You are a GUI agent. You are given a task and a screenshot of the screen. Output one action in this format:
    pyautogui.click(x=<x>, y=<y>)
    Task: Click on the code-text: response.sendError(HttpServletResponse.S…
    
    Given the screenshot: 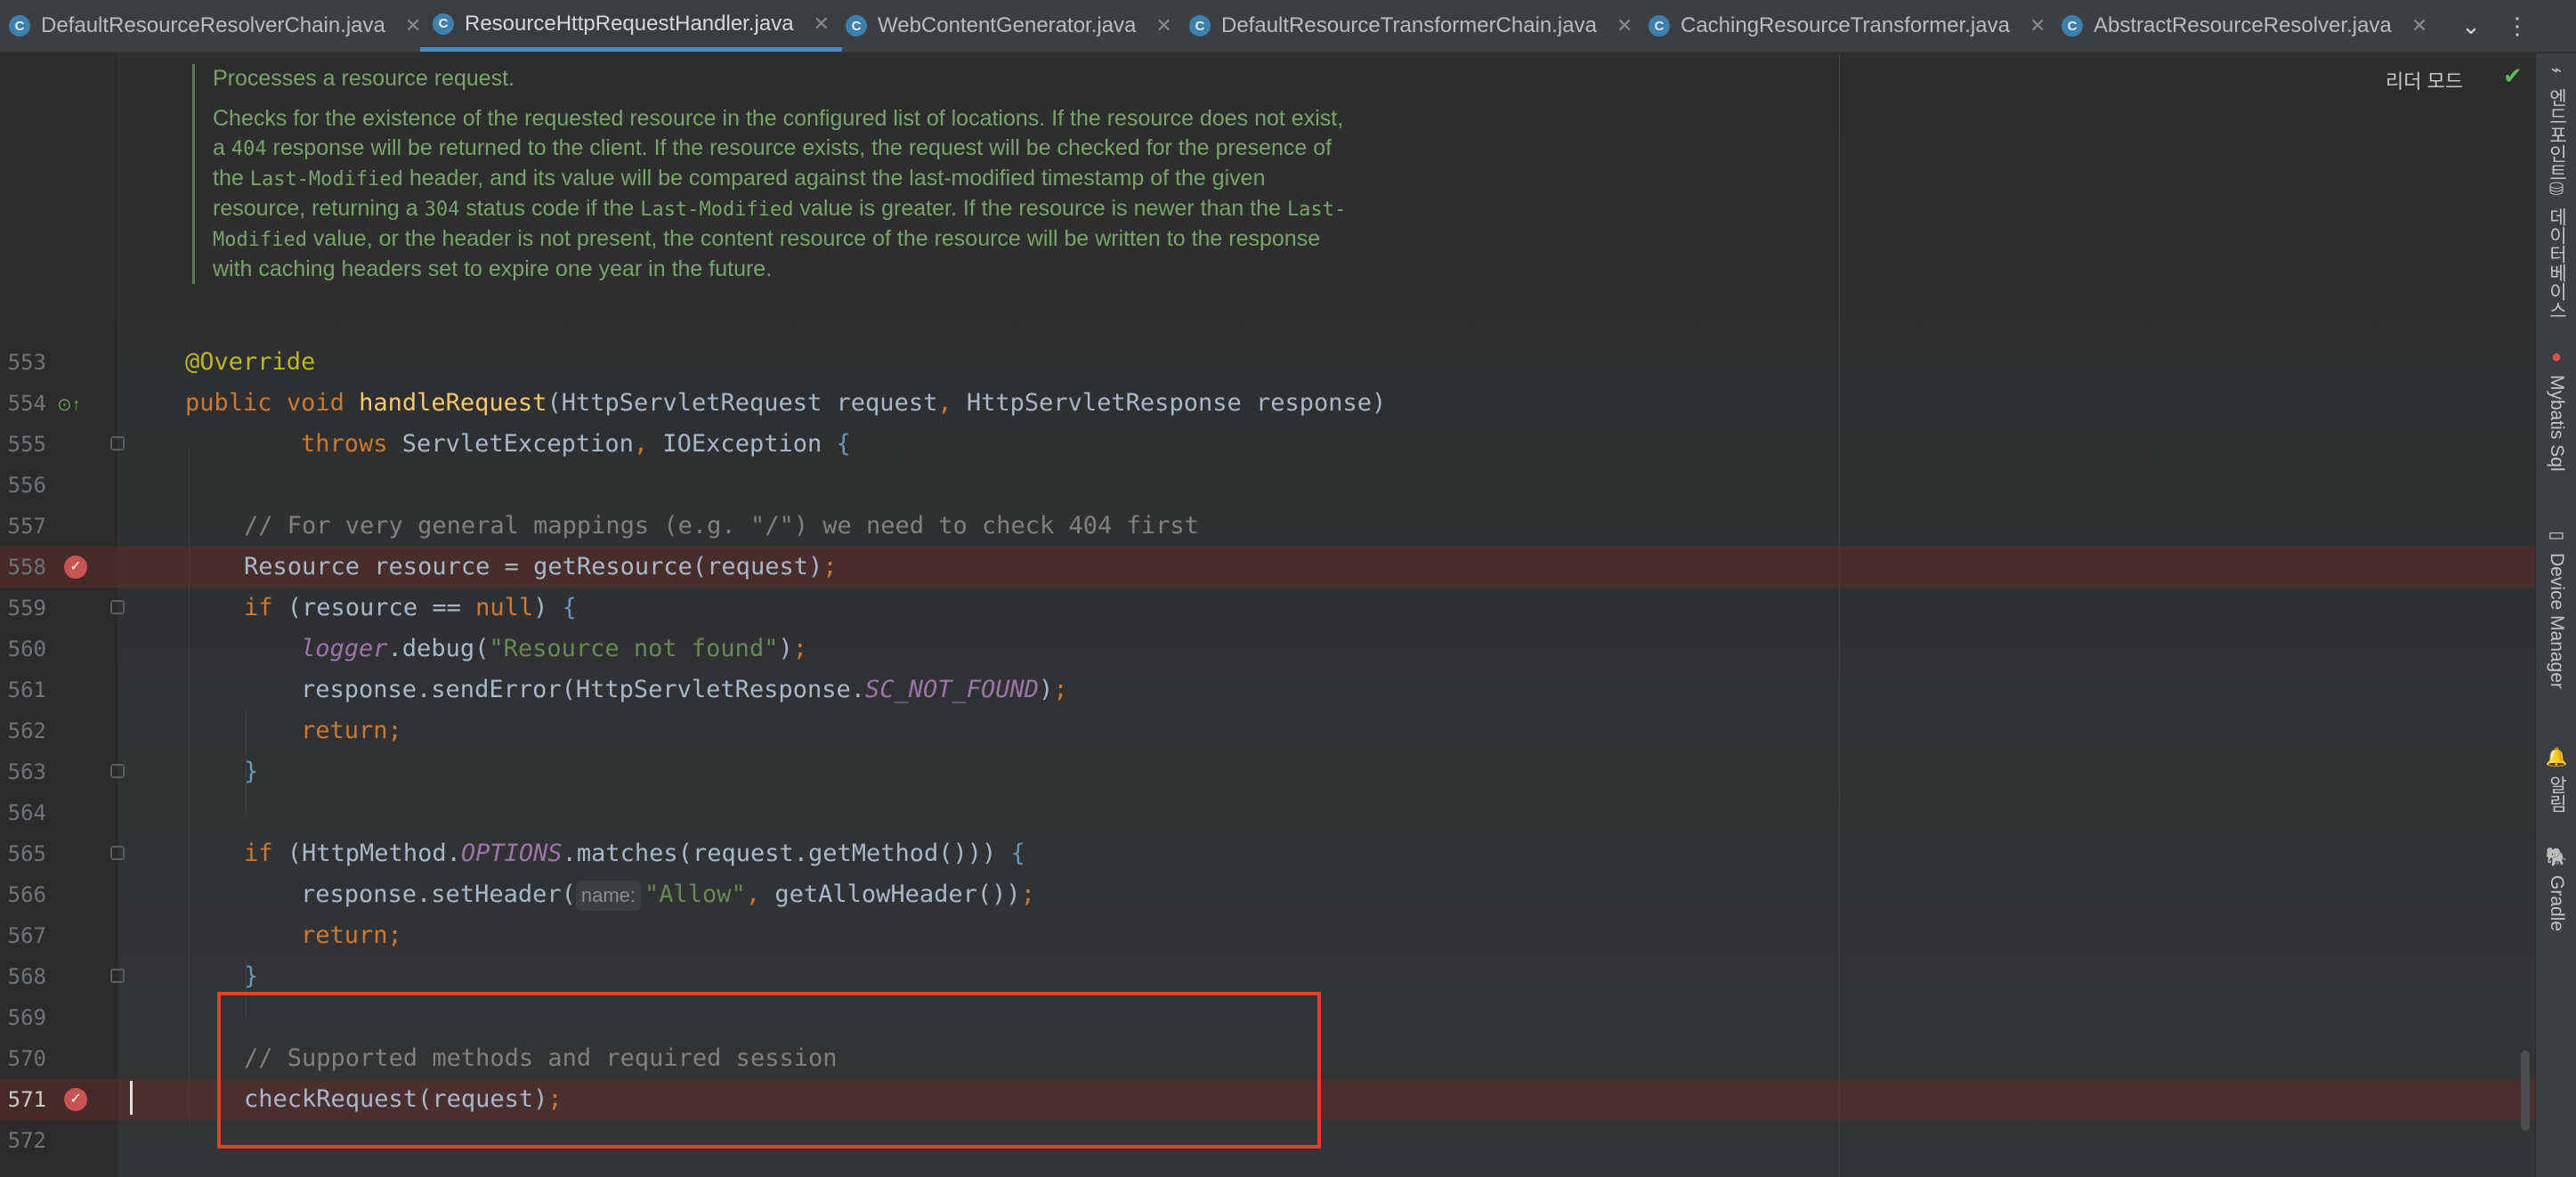 What is the action you would take?
    pyautogui.click(x=685, y=690)
    